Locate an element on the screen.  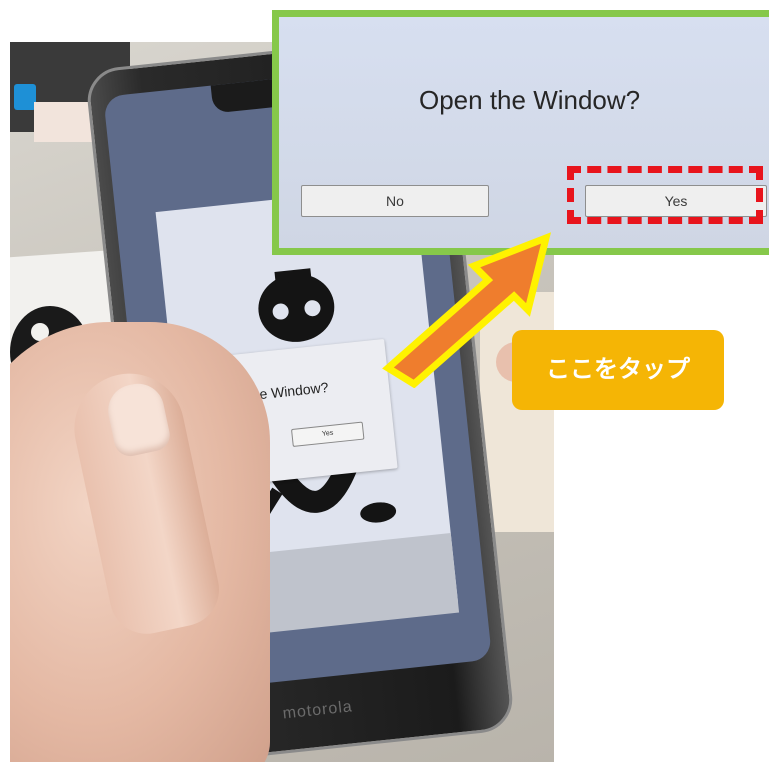
yes-button-highlight is located at coordinates (665, 195).